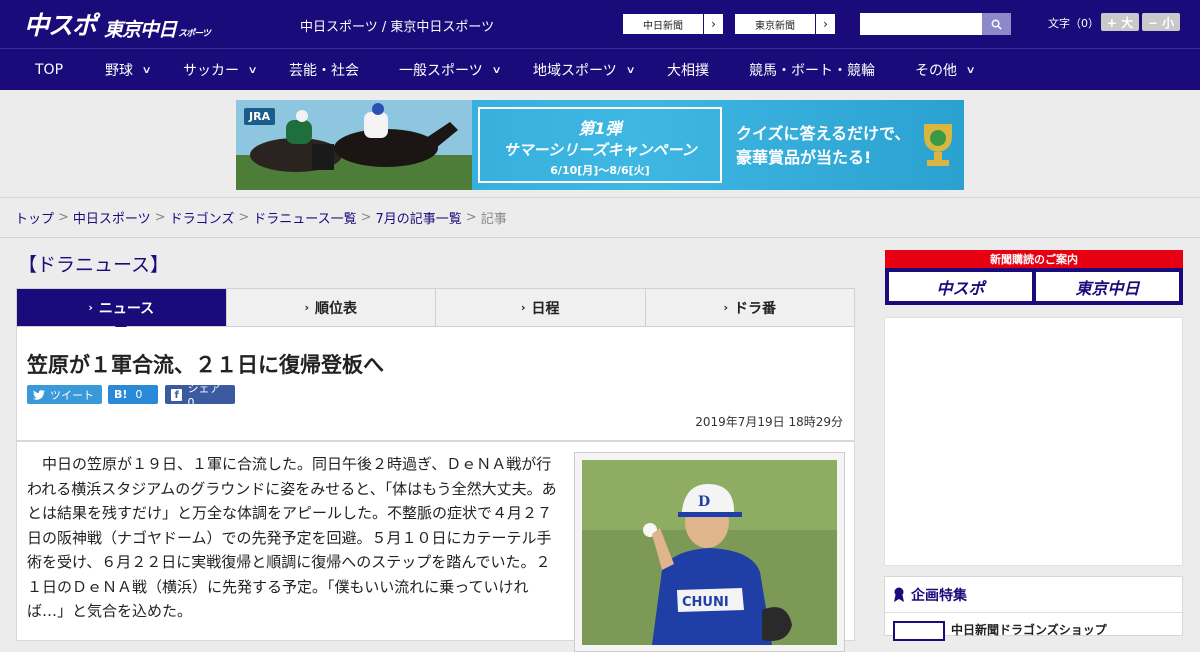  I want to click on nav-other: その他 ∨, so click(945, 70).